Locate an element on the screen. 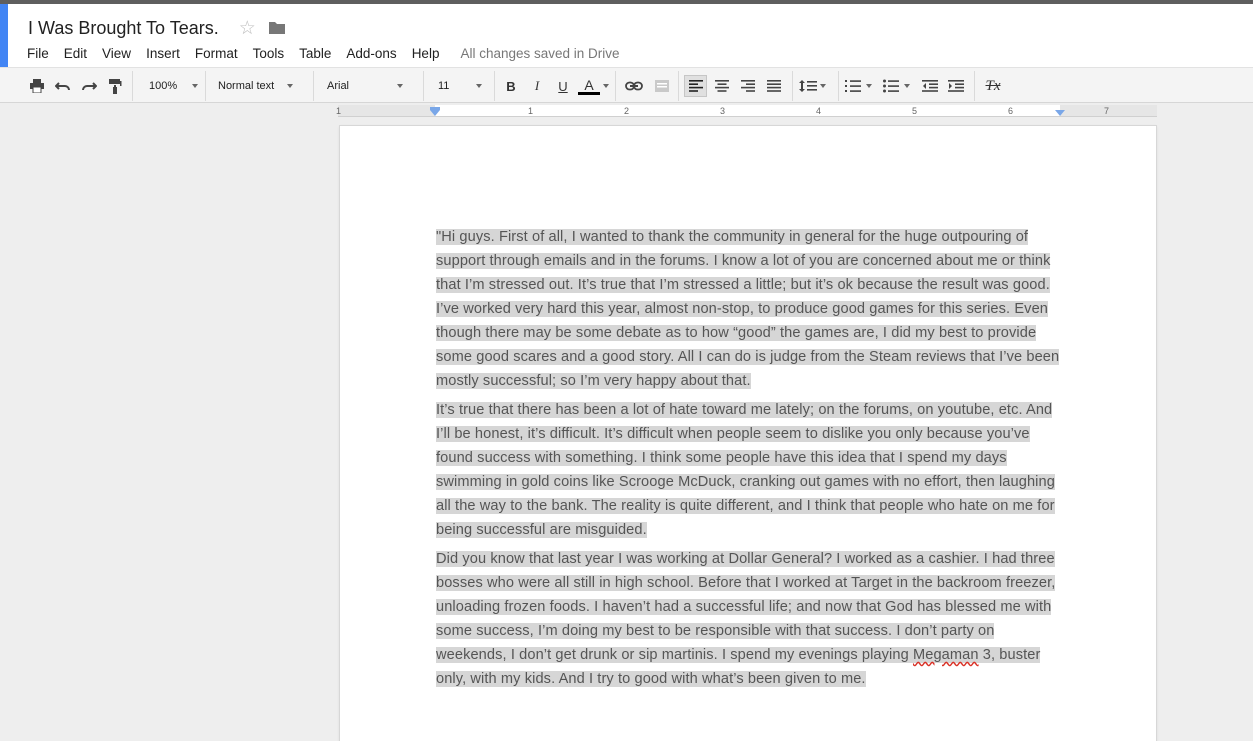  justify-button is located at coordinates (774, 86).